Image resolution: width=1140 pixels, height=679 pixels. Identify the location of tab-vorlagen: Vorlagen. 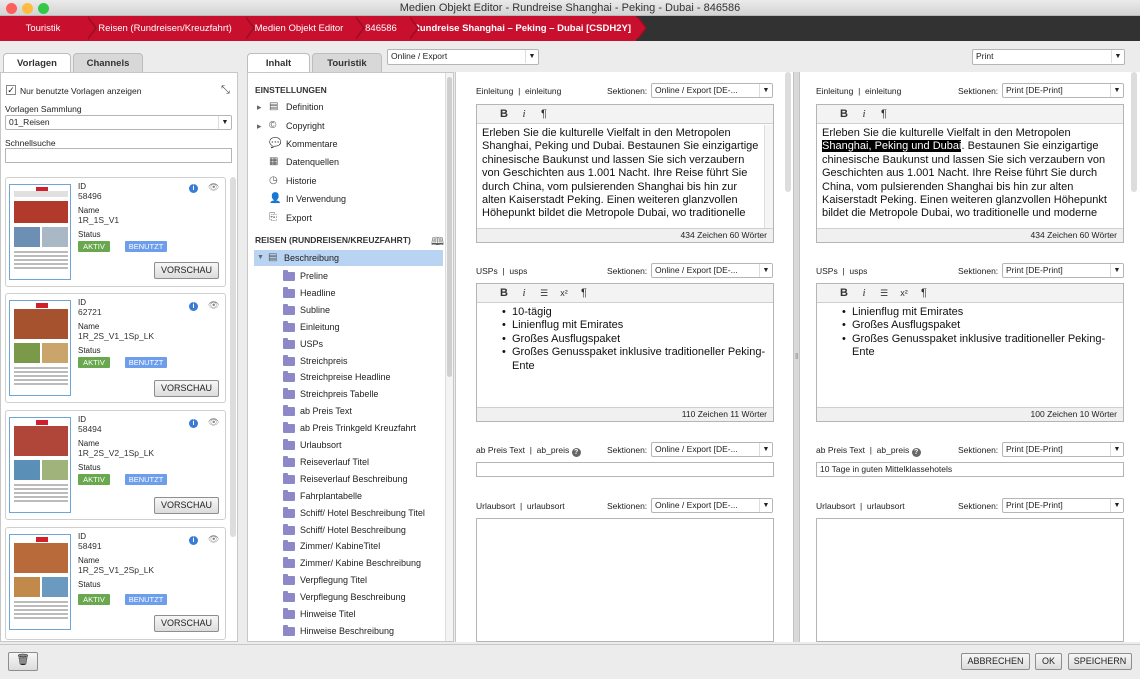
(37, 62).